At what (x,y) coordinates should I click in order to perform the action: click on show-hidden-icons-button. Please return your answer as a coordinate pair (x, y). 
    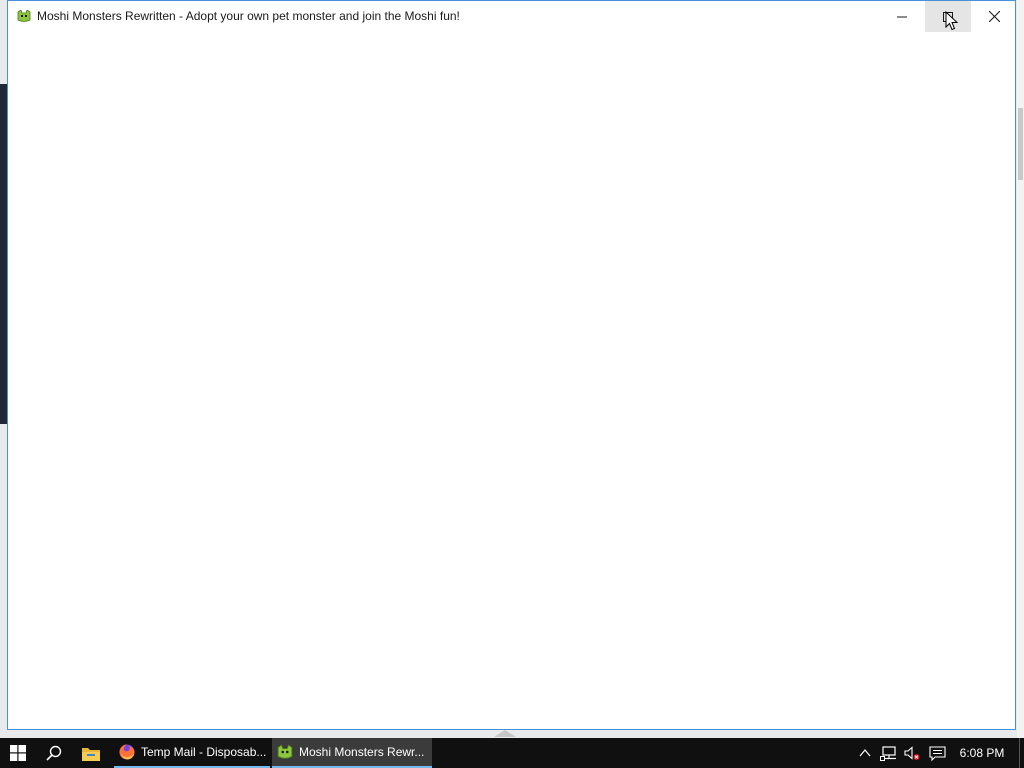
    Looking at the image, I should click on (865, 753).